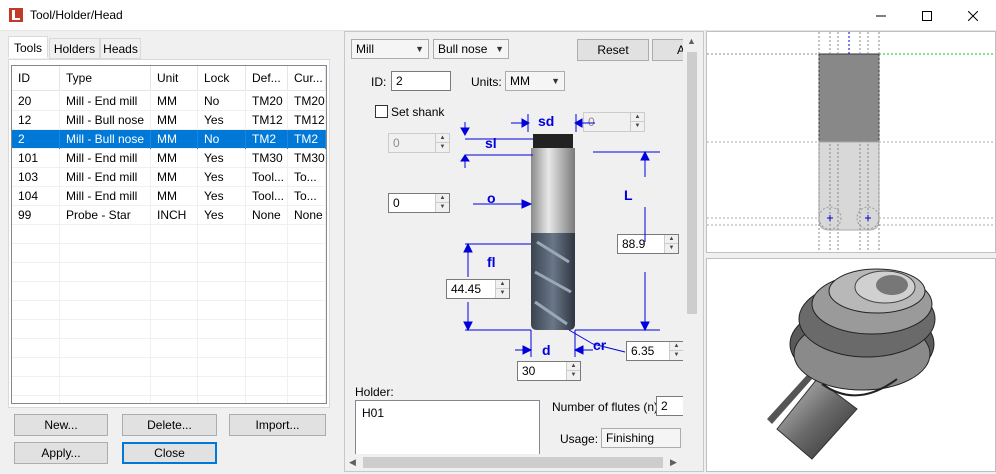  I want to click on vertical-scrollbar-thumb, so click(692, 183).